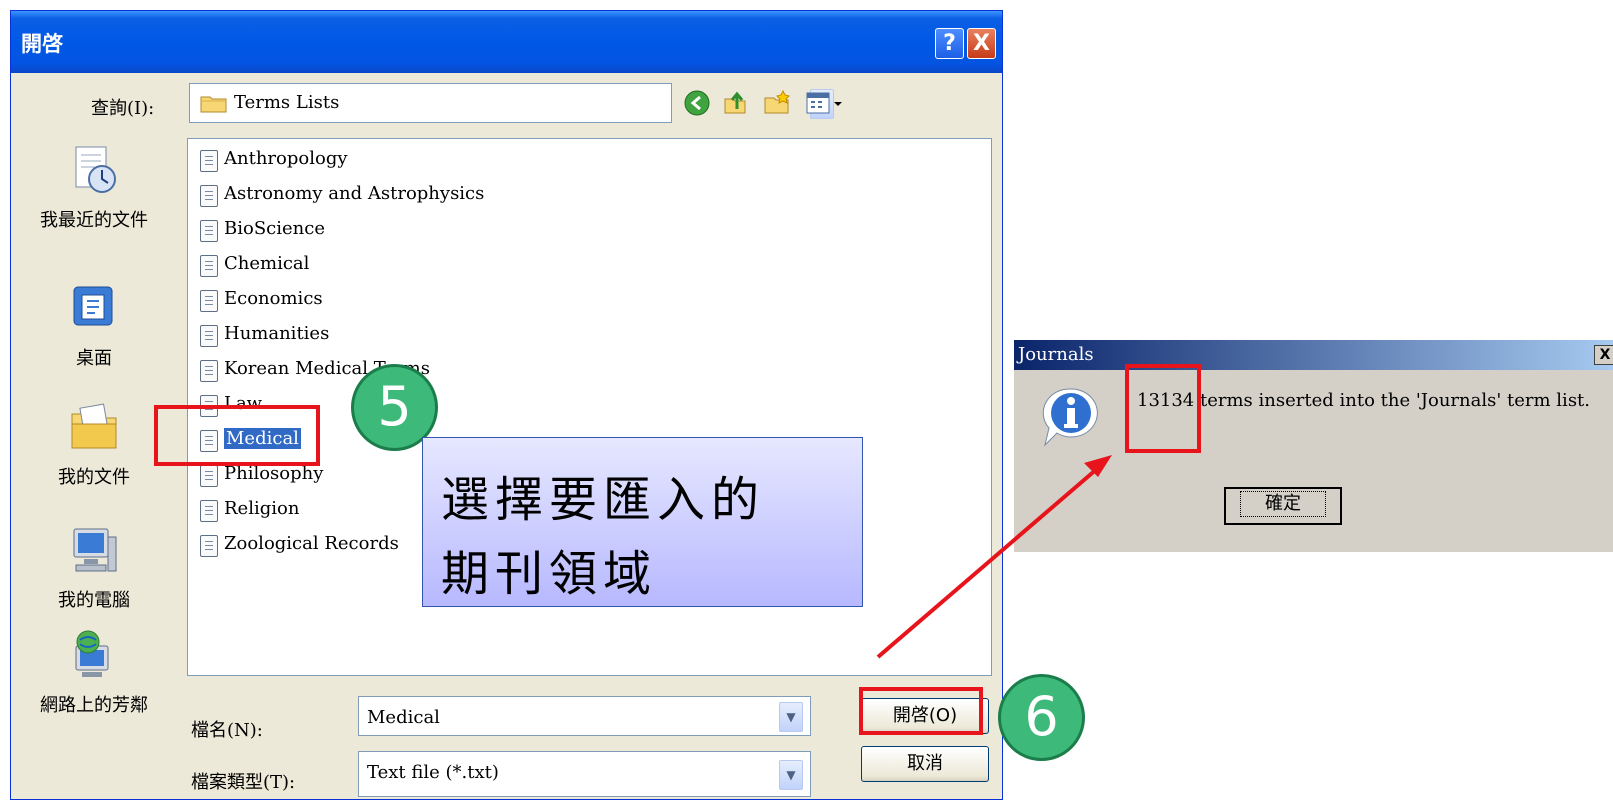 Image resolution: width=1613 pixels, height=811 pixels. Describe the element at coordinates (1313, 355) in the screenshot. I see `journals-titlebar: Journals X` at that location.